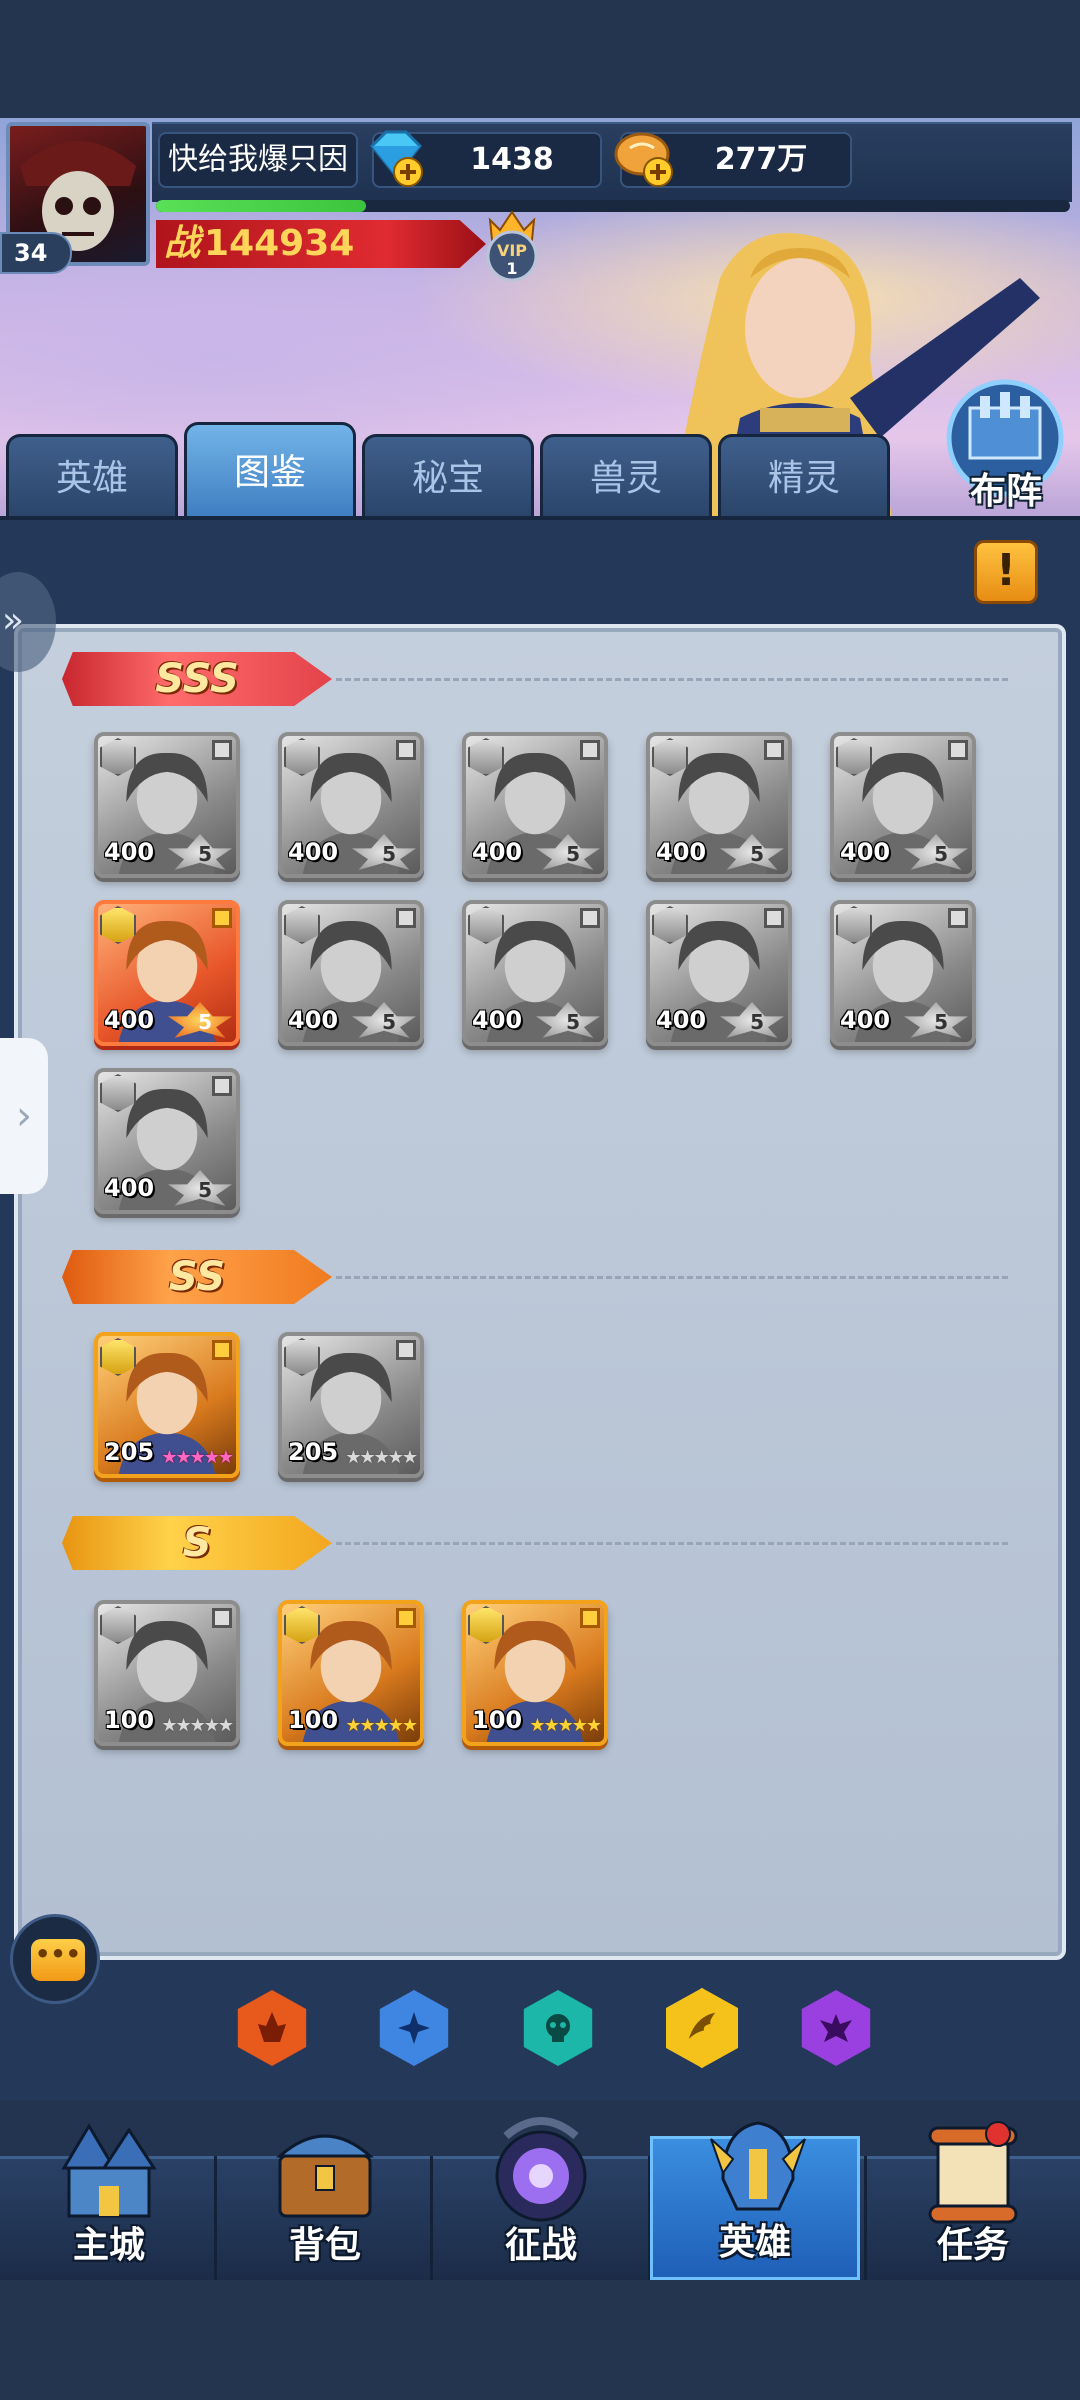 The height and width of the screenshot is (2400, 1080). What do you see at coordinates (197, 1277) in the screenshot?
I see `rank-ss-ribbon: SS` at bounding box center [197, 1277].